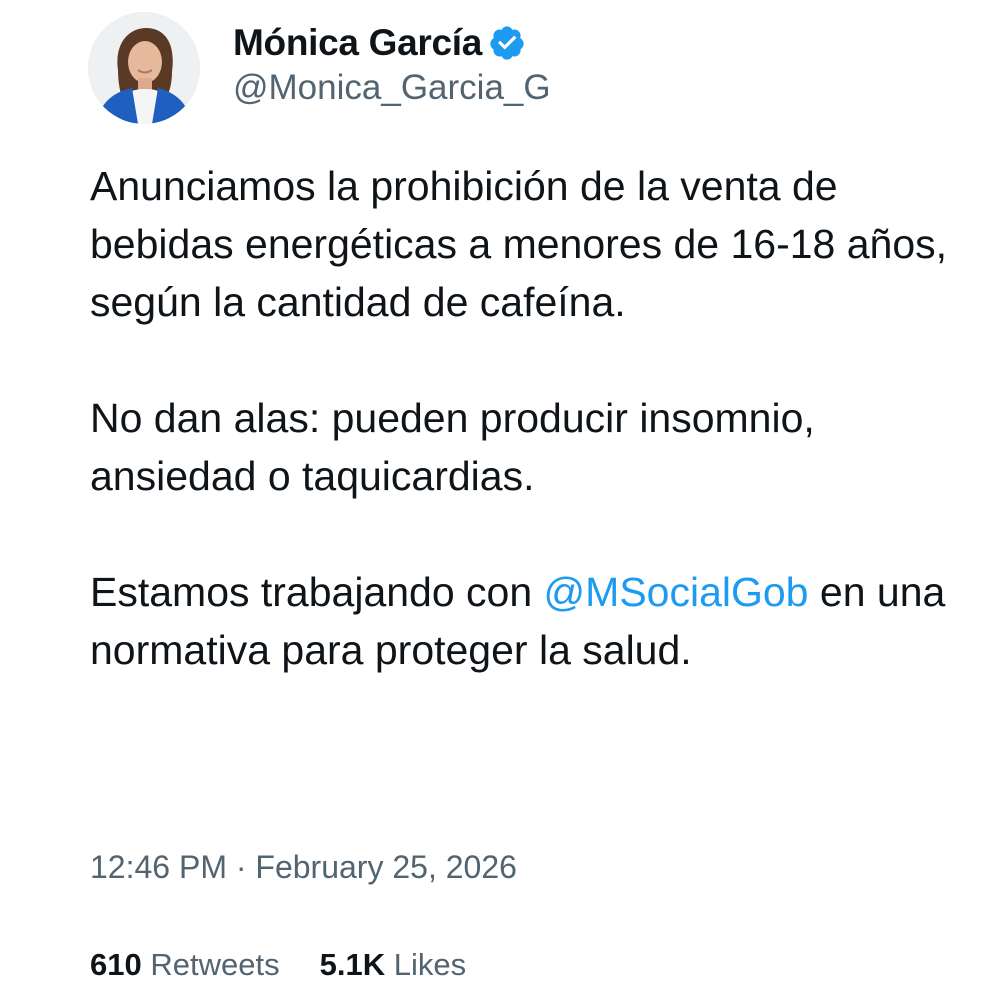  Describe the element at coordinates (317, 592) in the screenshot. I see `paragraph-text: Estamos trabajando con` at that location.